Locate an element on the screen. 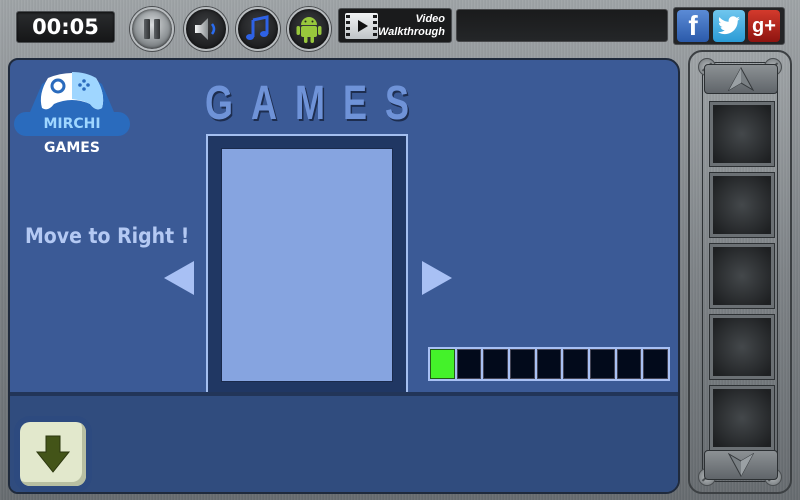 The width and height of the screenshot is (800, 500). pause-icon is located at coordinates (152, 29).